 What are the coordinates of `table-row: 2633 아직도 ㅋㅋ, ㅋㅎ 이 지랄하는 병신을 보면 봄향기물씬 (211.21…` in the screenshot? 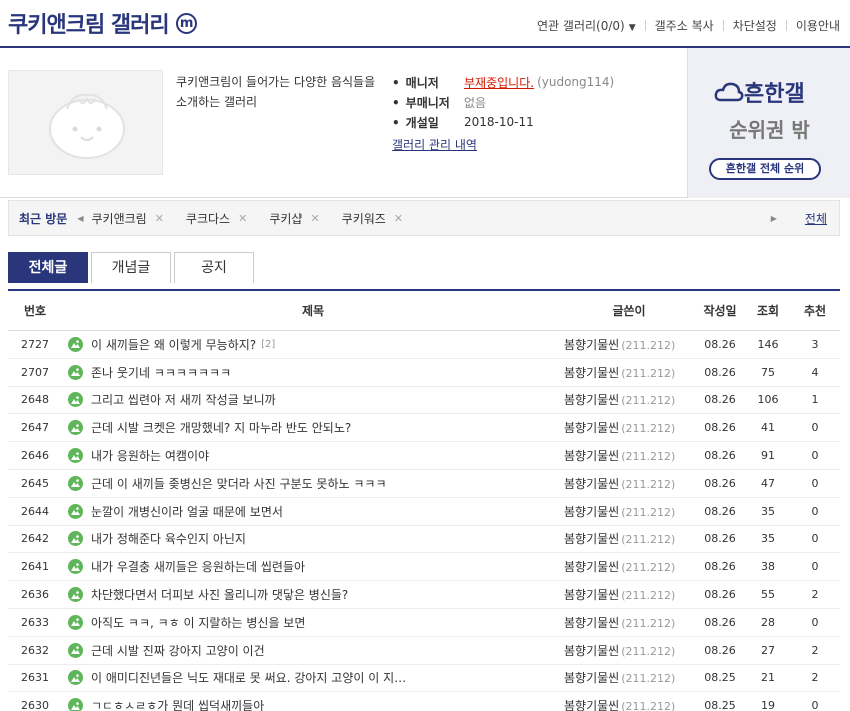 It's located at (424, 623).